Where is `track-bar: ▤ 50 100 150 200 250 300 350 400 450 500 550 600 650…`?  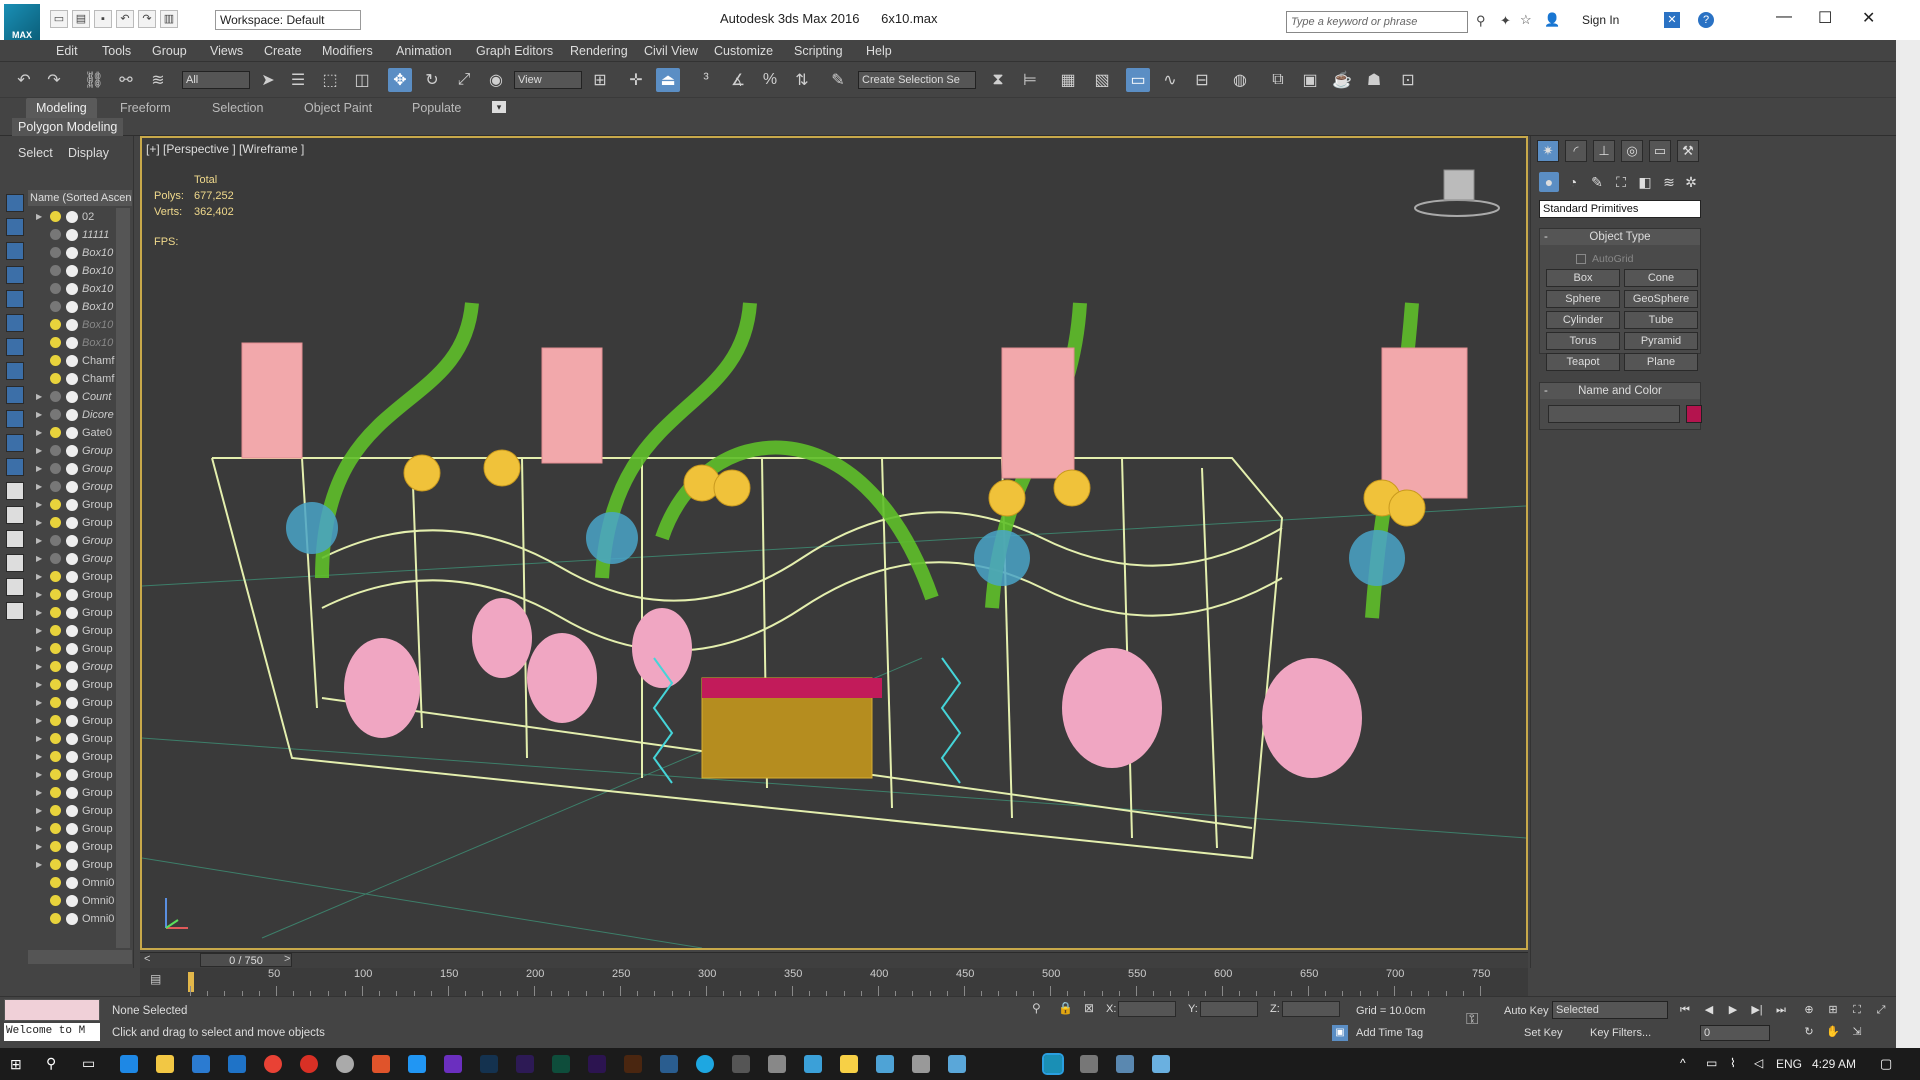 track-bar: ▤ 50 100 150 200 250 300 350 400 450 500 550 600 650… is located at coordinates (834, 982).